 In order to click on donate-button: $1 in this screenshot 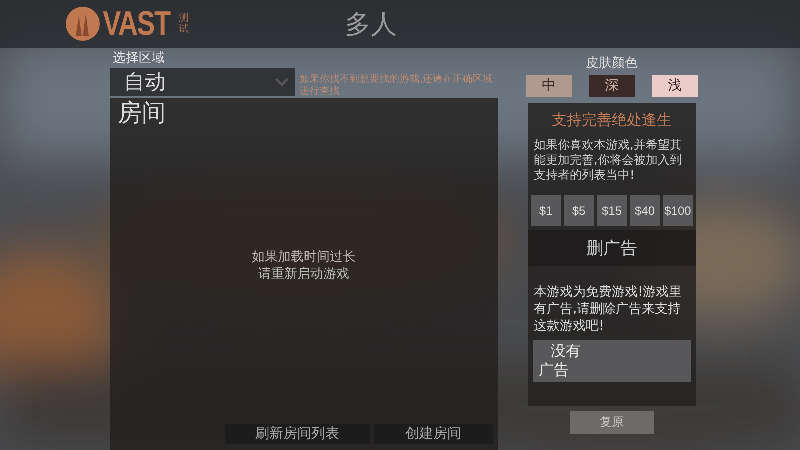, I will do `click(546, 210)`.